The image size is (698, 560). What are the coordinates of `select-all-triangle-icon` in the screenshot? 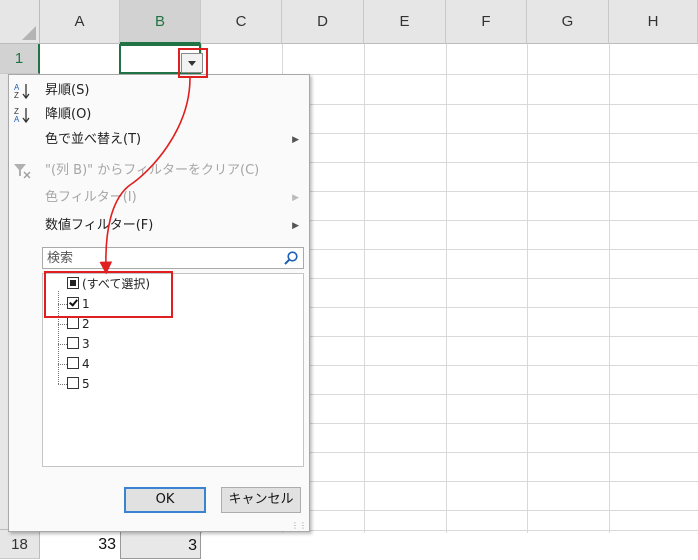 It's located at (29, 33).